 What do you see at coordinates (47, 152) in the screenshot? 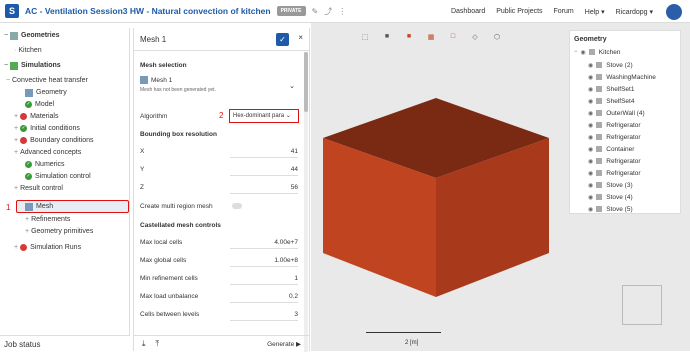
I see `tree-advanced-concepts: + Advanced concepts` at bounding box center [47, 152].